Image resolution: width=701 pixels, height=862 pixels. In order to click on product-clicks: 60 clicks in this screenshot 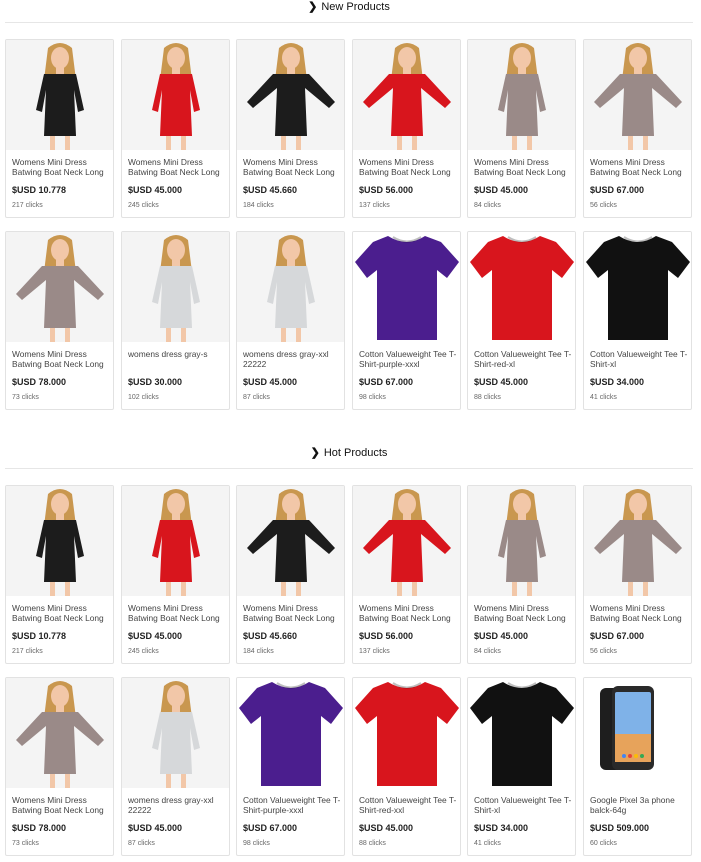, I will do `click(603, 843)`.